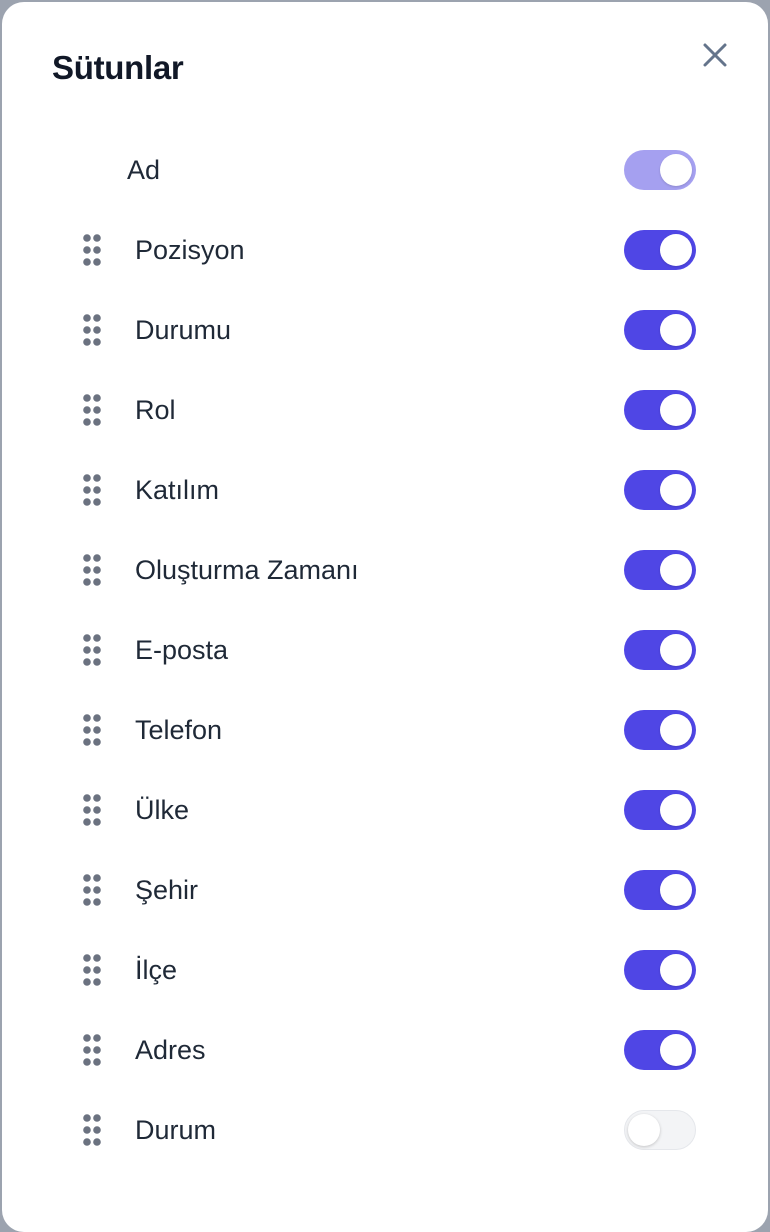 The image size is (770, 1232). I want to click on column-row-ad: Ad, so click(385, 170).